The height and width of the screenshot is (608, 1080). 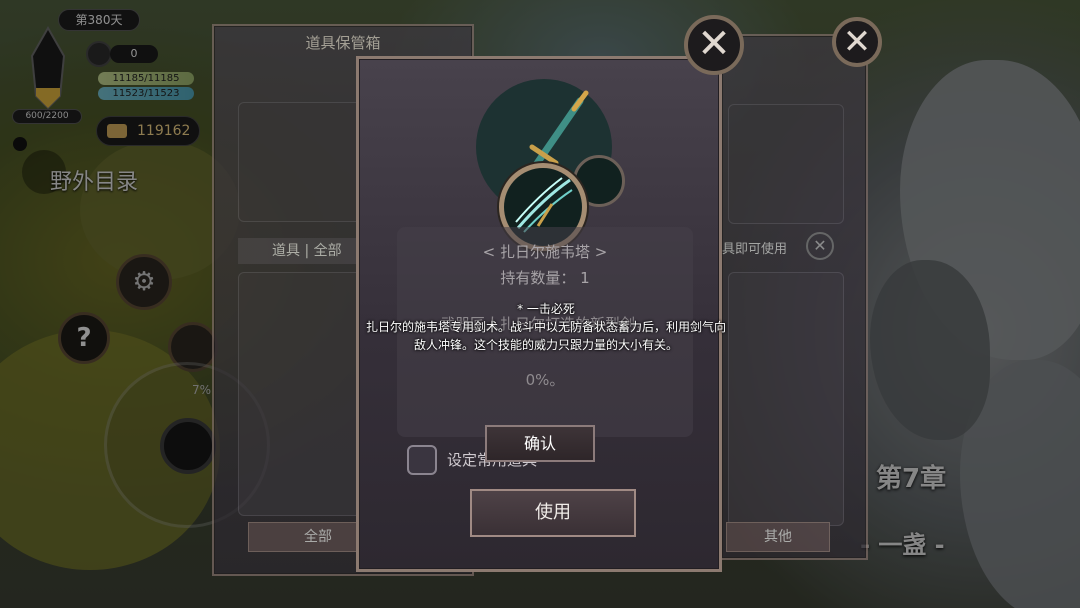 I want to click on tooltip-text: 敌人冲锋。这个技能的威力只跟力量的大小有关。, so click(x=545, y=345).